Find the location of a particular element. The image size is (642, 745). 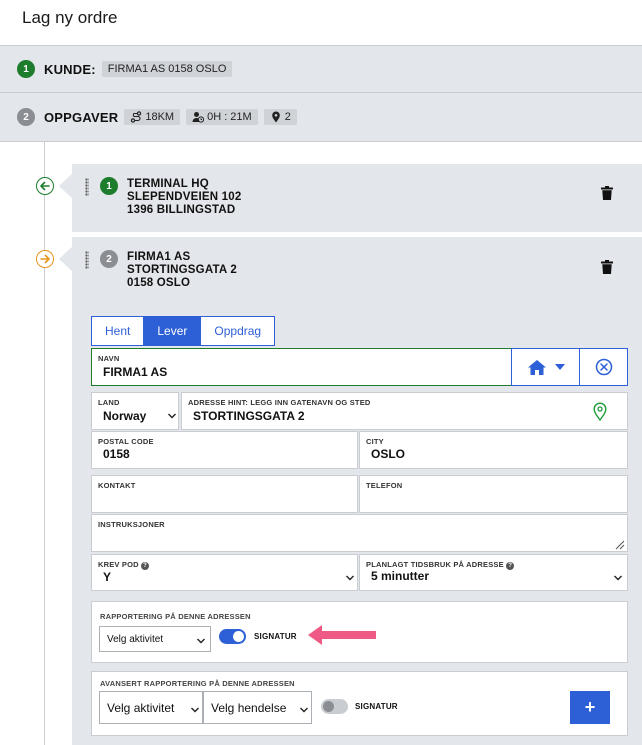

stop-number-badge: 1 is located at coordinates (109, 186).